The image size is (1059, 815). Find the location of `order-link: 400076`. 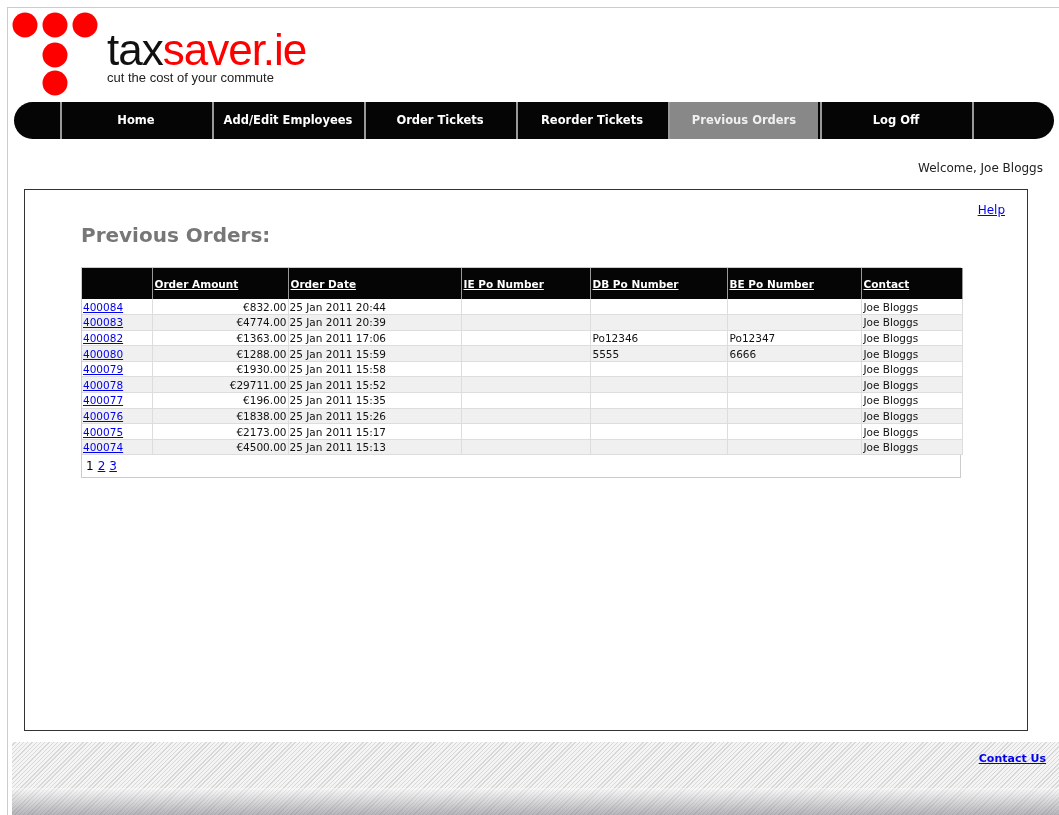

order-link: 400076 is located at coordinates (103, 415).